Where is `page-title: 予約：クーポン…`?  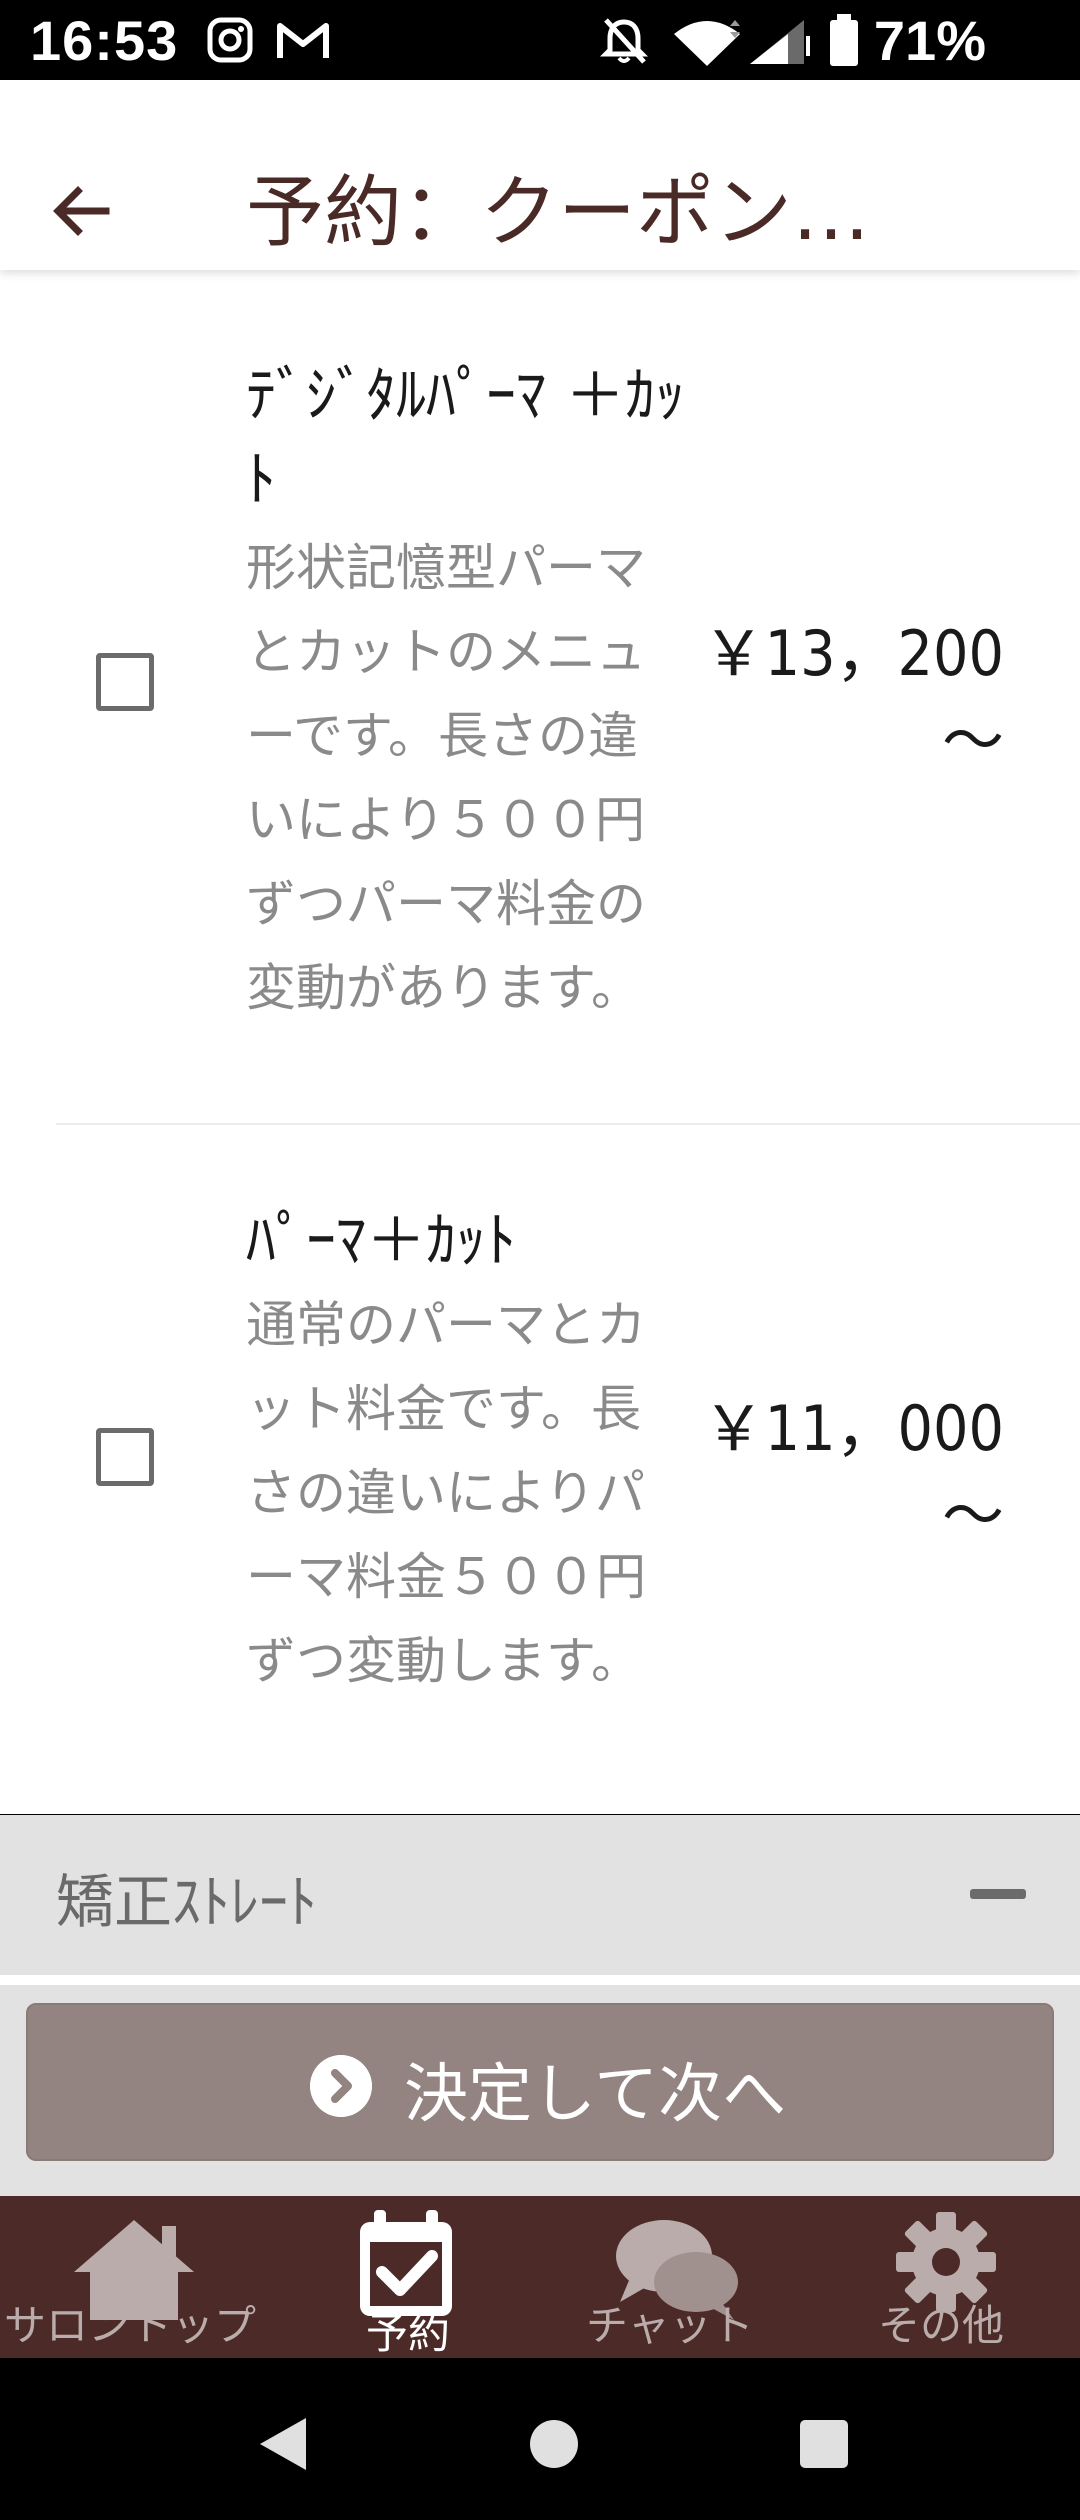 page-title: 予約：クーポン… is located at coordinates (558, 213).